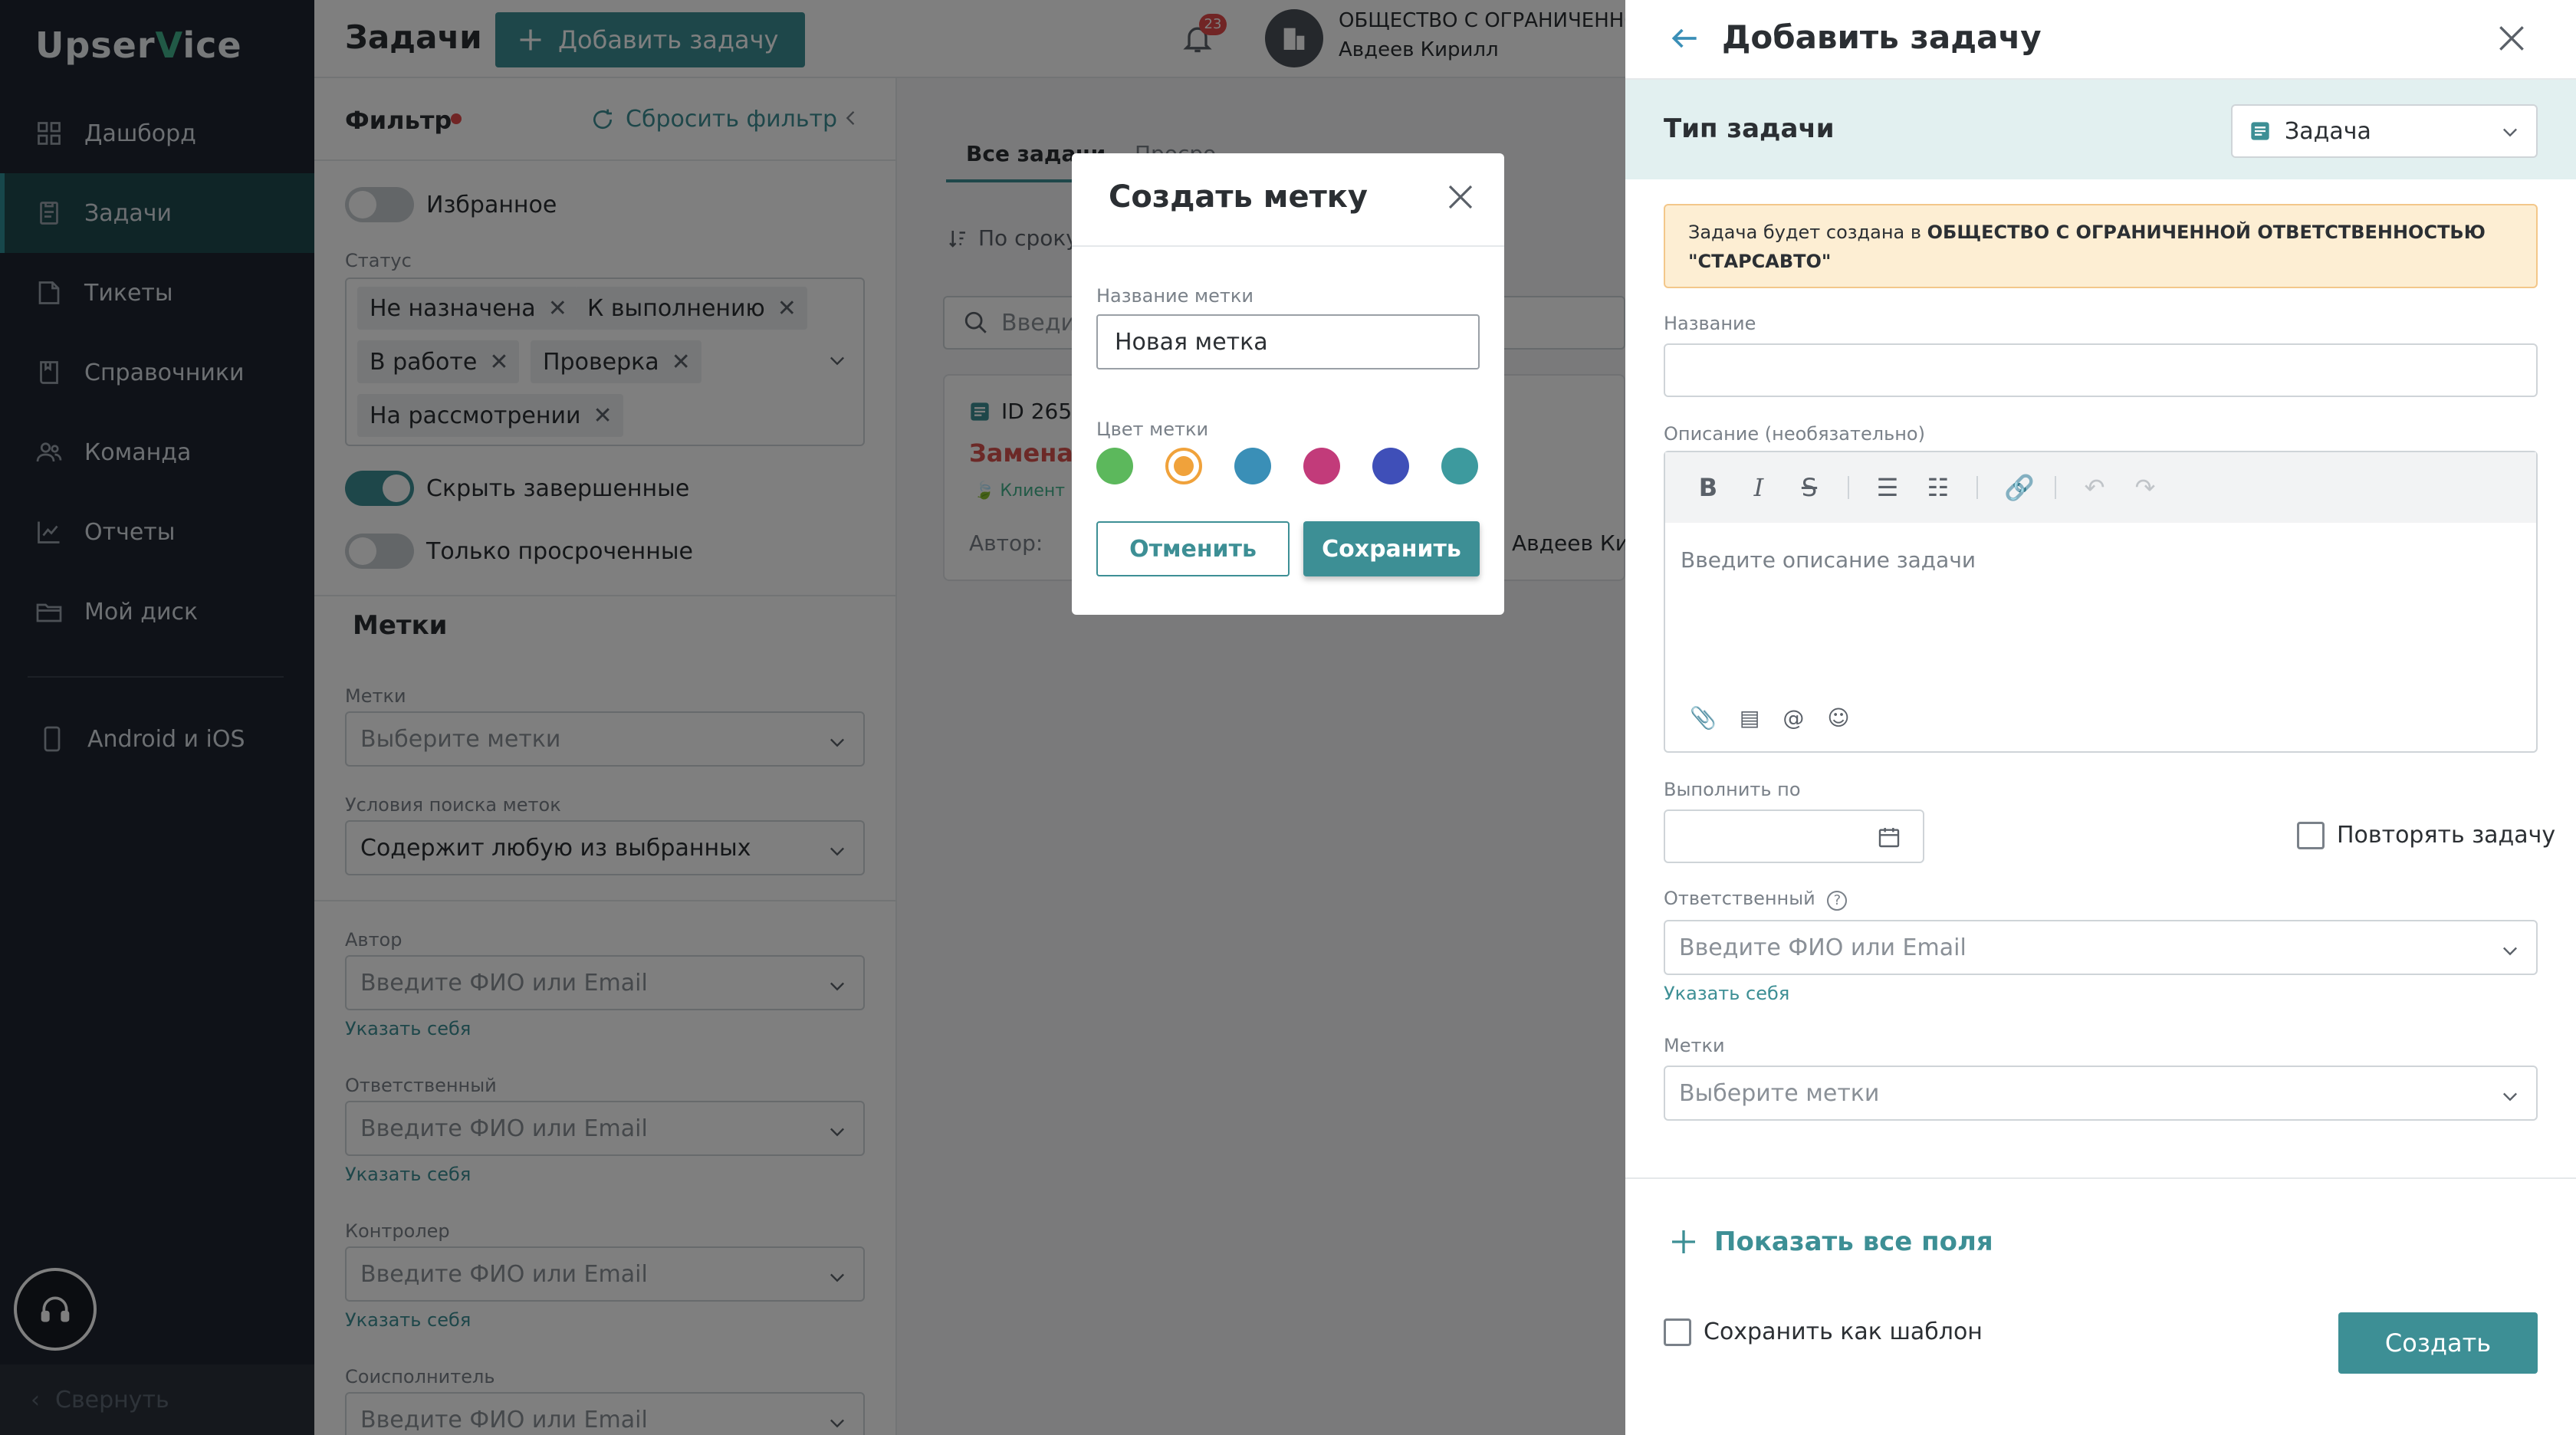 This screenshot has width=2576, height=1435. I want to click on cancel-button: Отменить, so click(1193, 548).